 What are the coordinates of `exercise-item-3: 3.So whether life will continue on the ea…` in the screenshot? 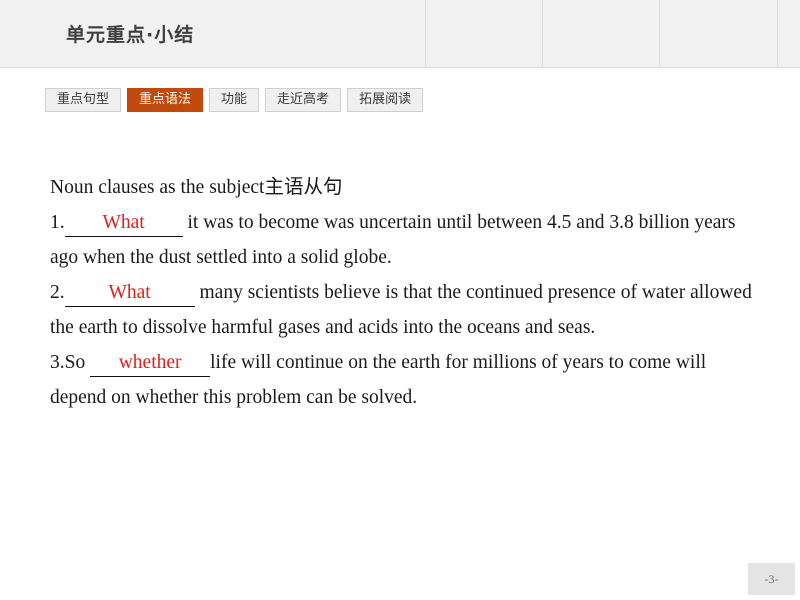 It's located at (405, 380).